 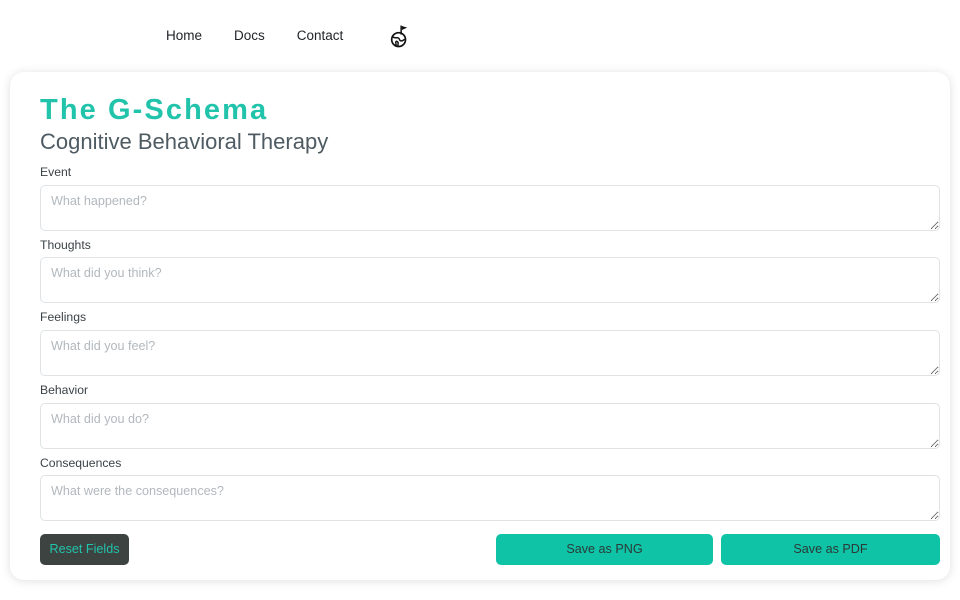 What do you see at coordinates (490, 207) in the screenshot?
I see `event-input` at bounding box center [490, 207].